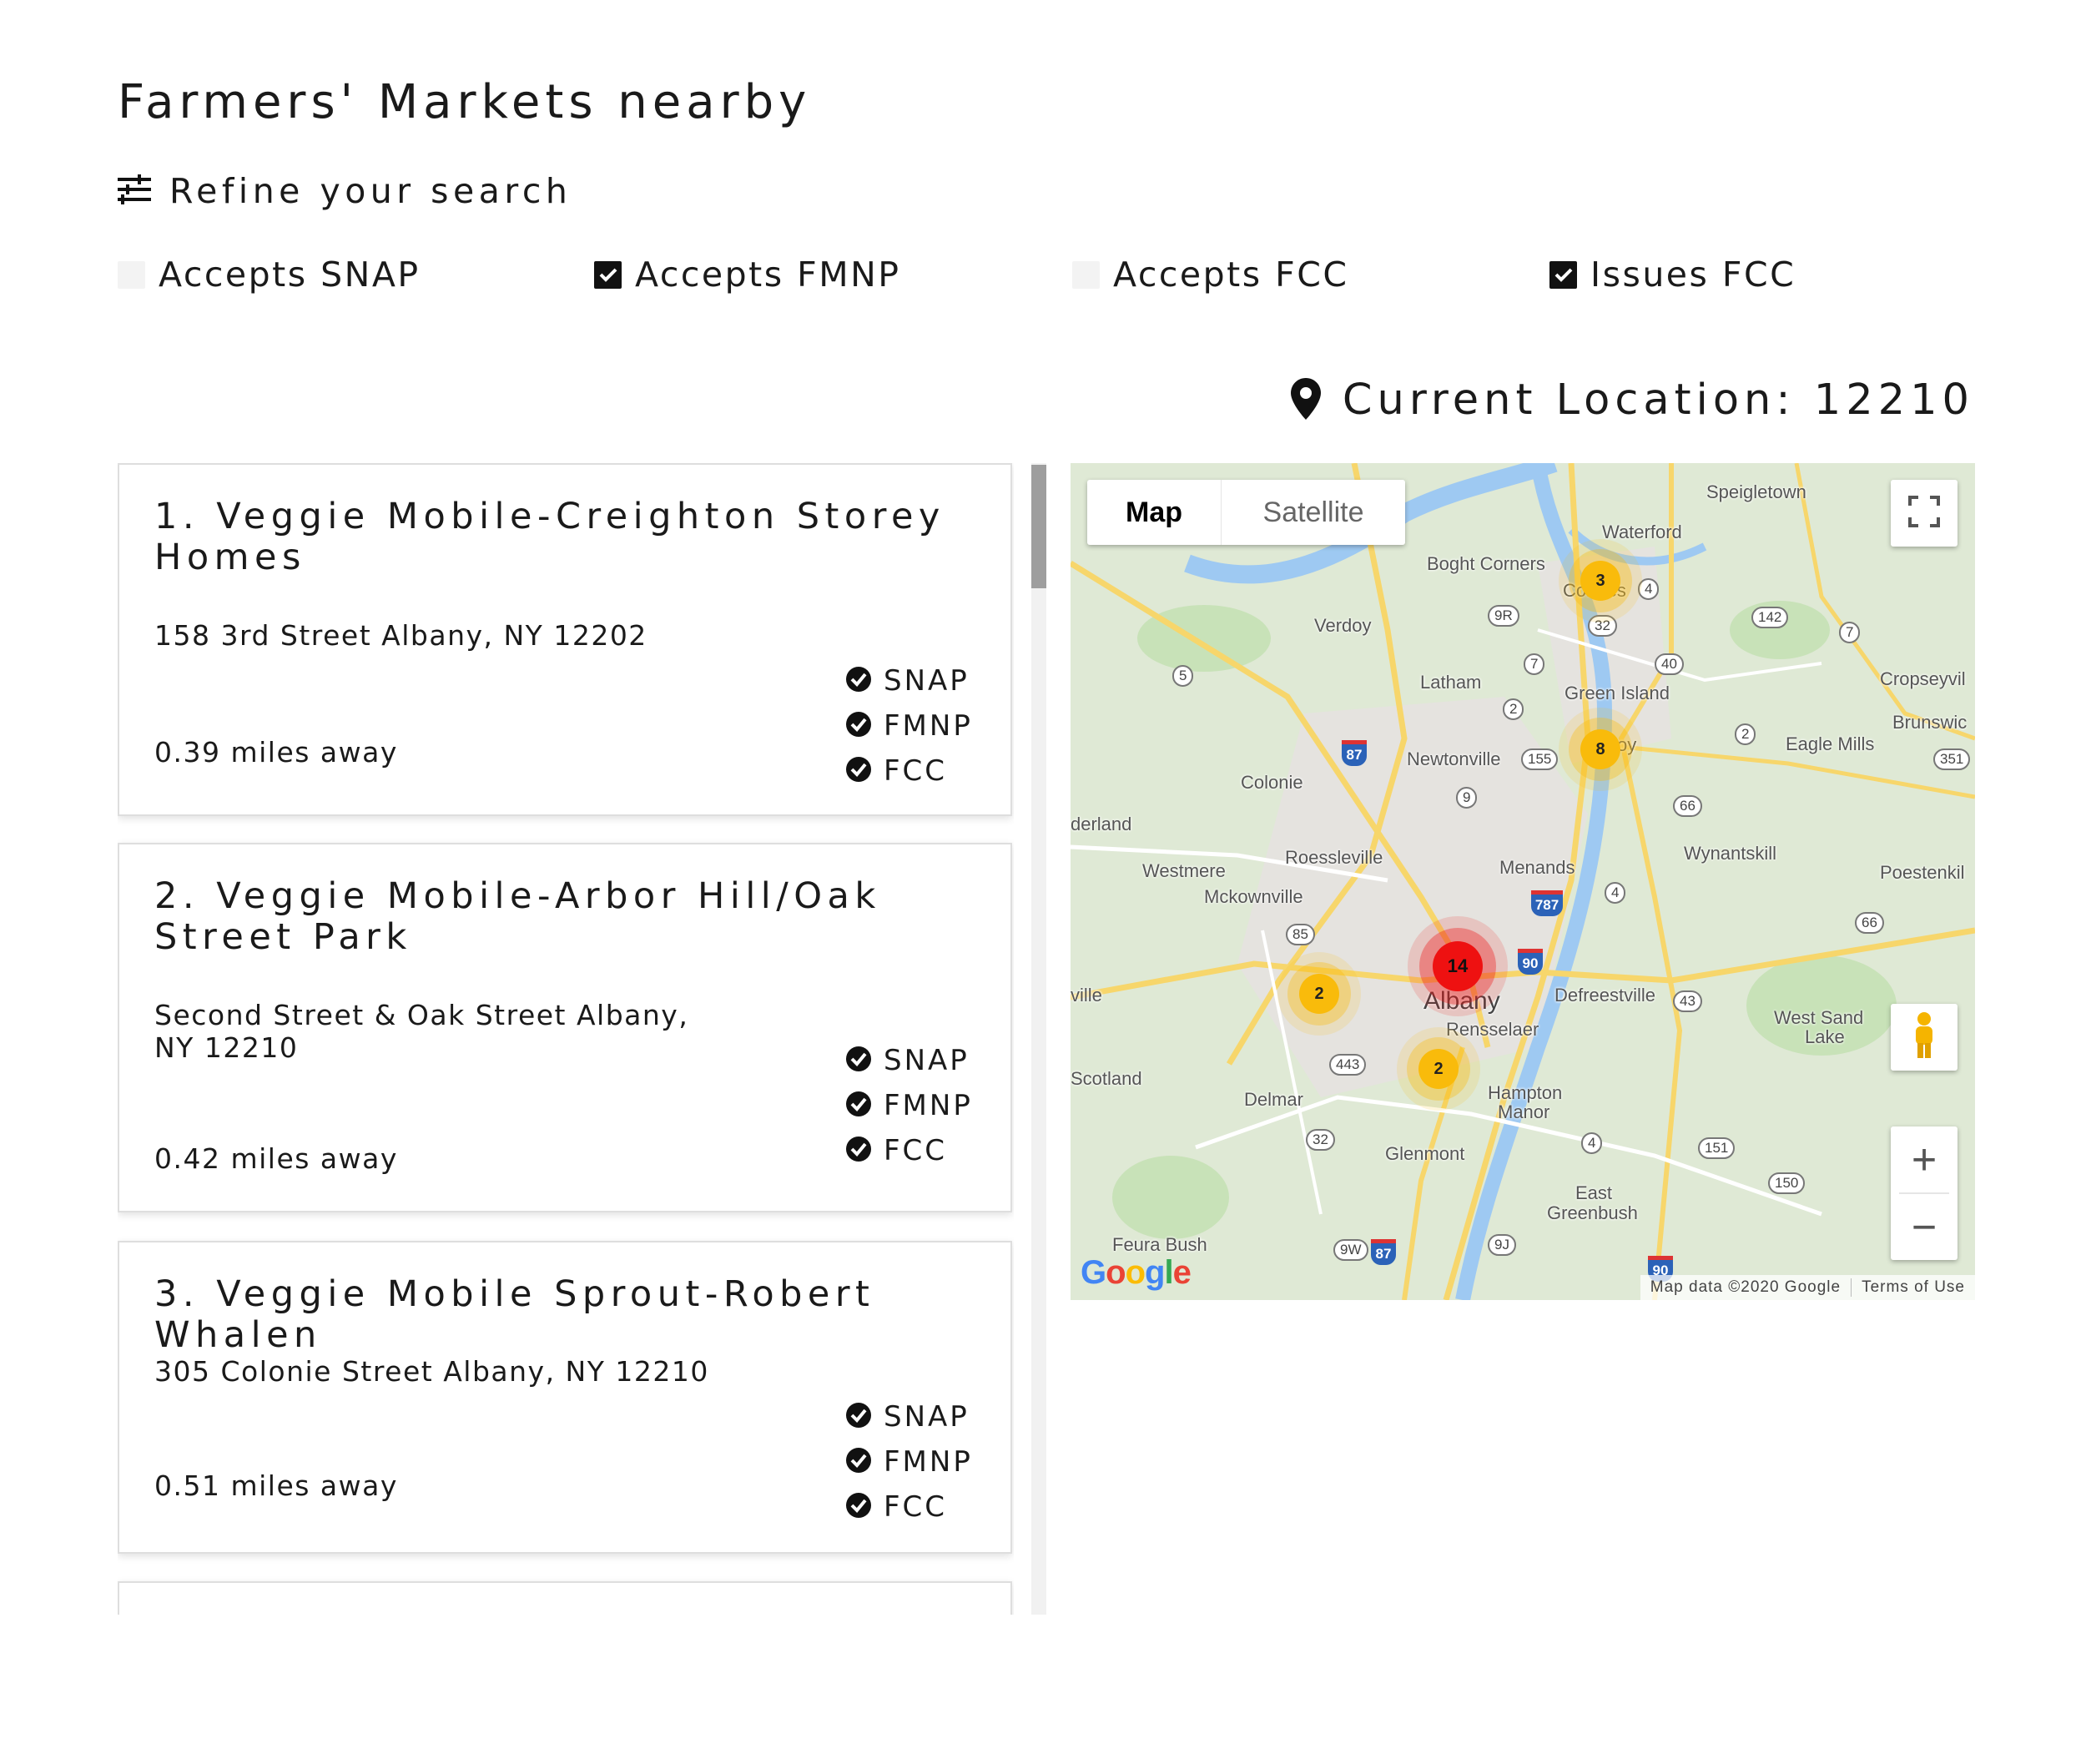 The height and width of the screenshot is (1764, 2086). I want to click on map-type-satellite-button: Satellite, so click(1313, 512).